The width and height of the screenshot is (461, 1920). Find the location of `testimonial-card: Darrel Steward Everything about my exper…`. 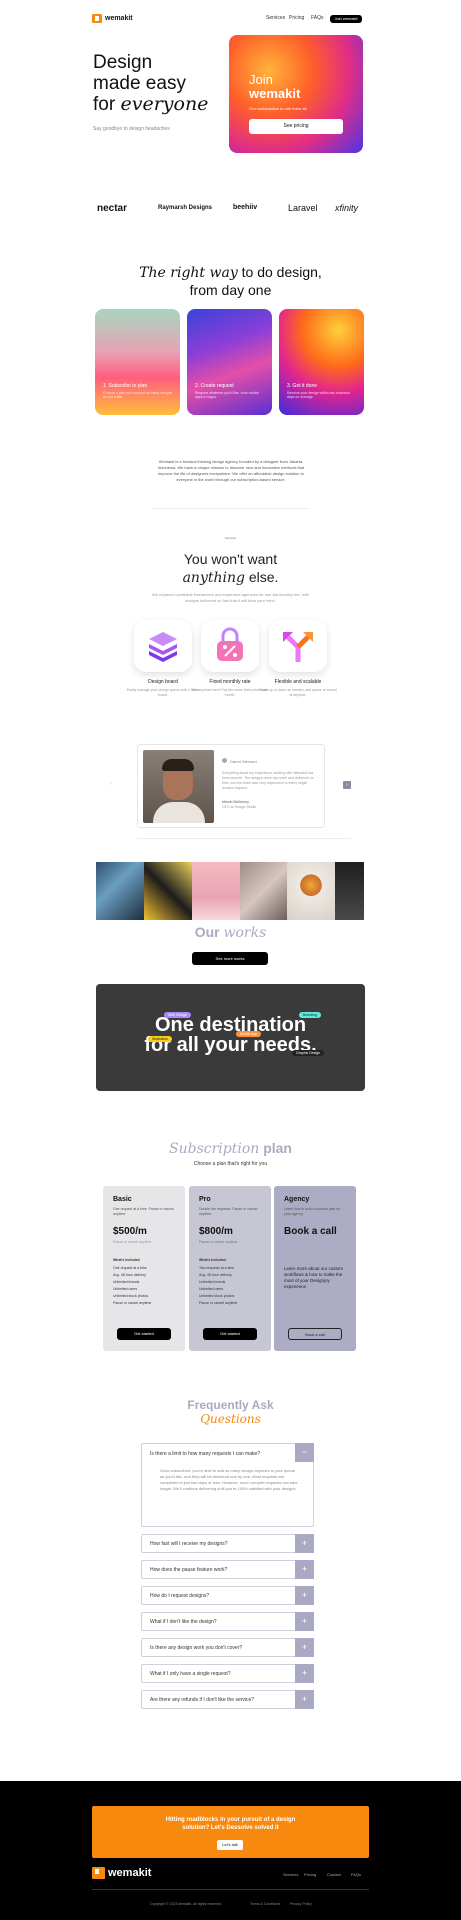

testimonial-card: Darrel Steward Everything about my exper… is located at coordinates (231, 786).